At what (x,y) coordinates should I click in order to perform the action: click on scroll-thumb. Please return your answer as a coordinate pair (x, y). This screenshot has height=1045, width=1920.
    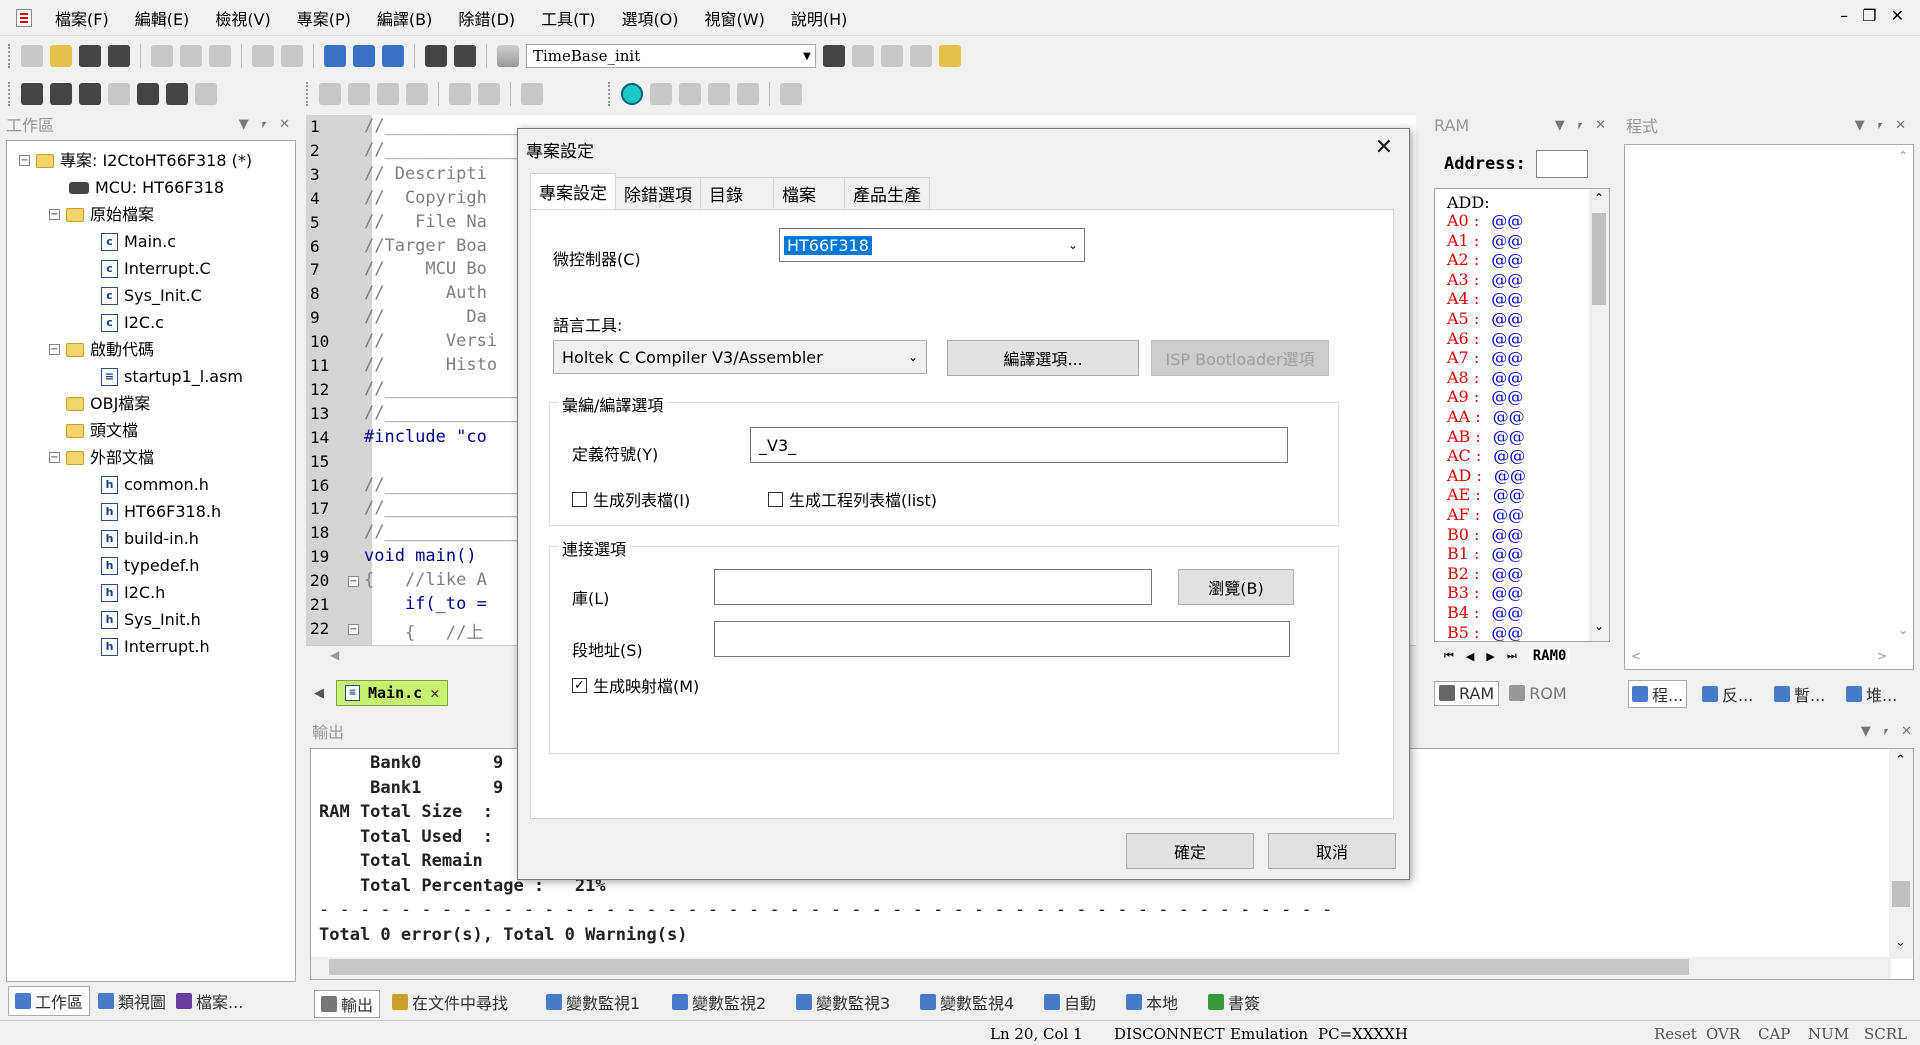
    Looking at the image, I should click on (1599, 259).